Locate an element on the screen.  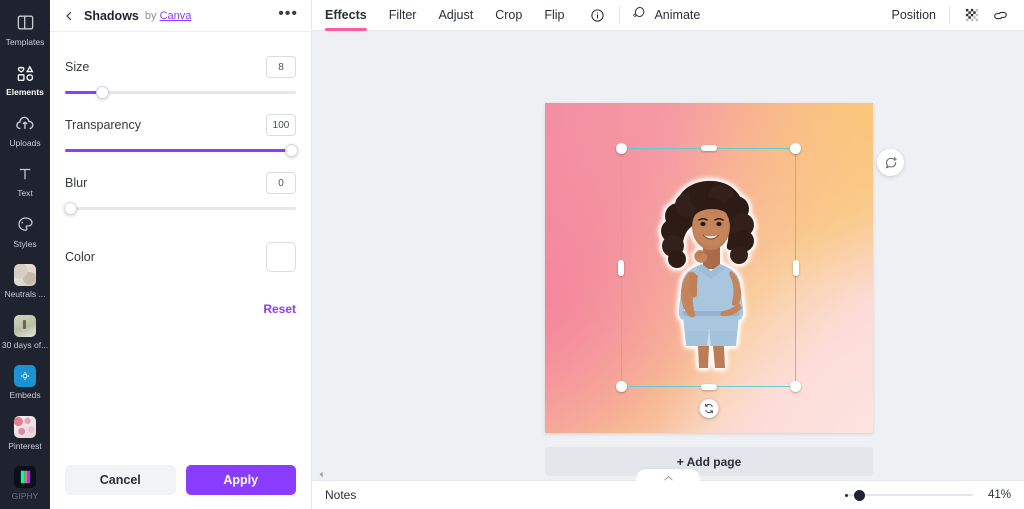
zoom-percentage: 41% is located at coordinates (999, 495).